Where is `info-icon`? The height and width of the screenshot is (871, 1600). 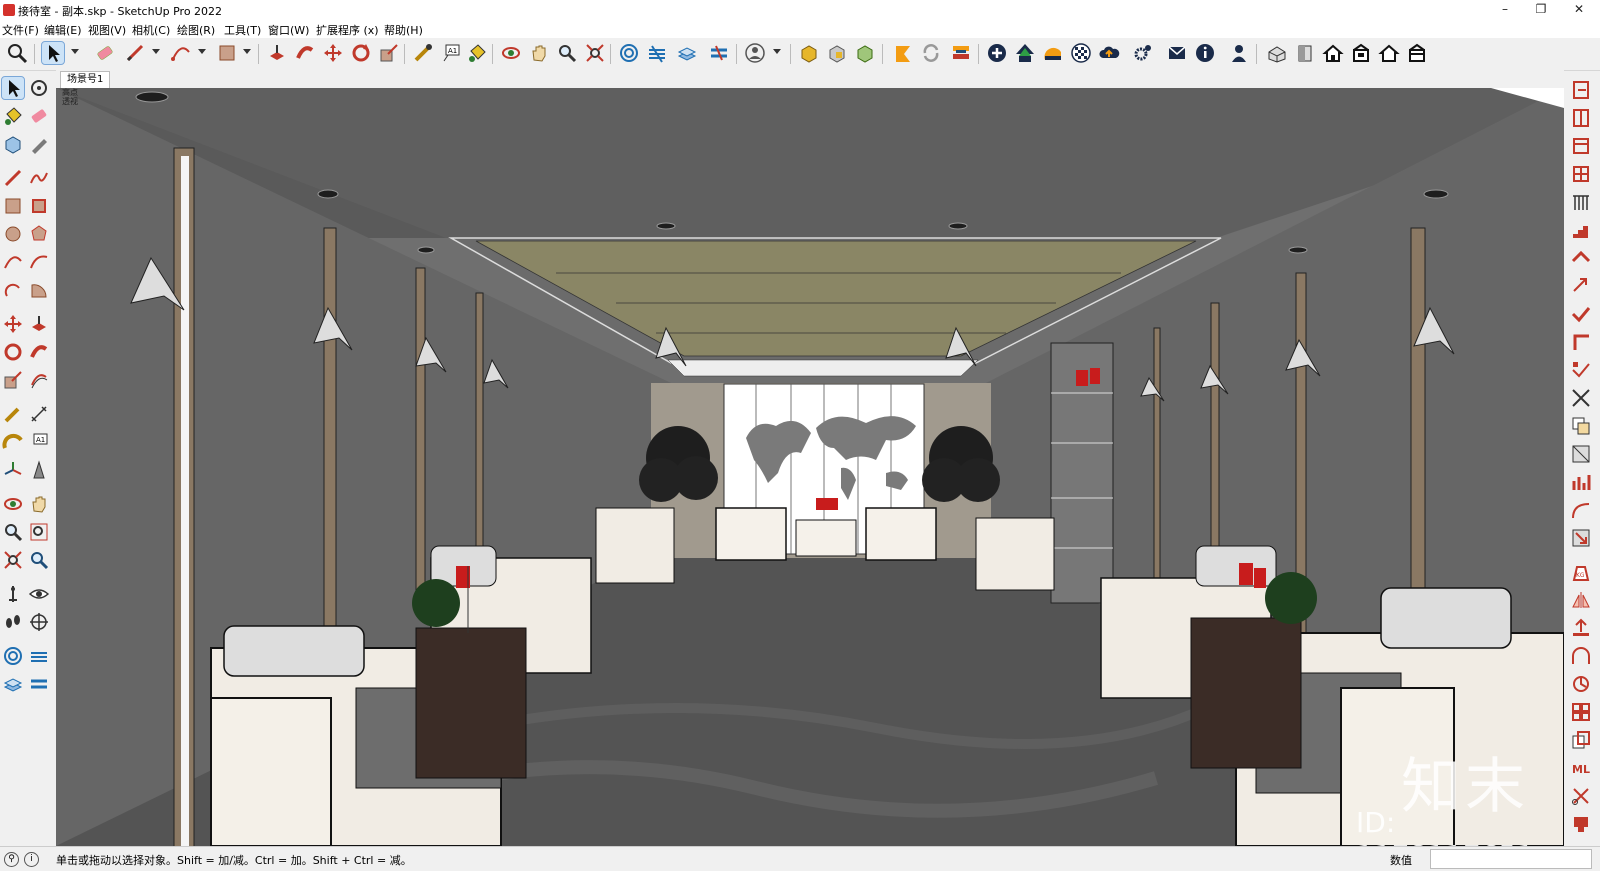 info-icon is located at coordinates (1205, 53).